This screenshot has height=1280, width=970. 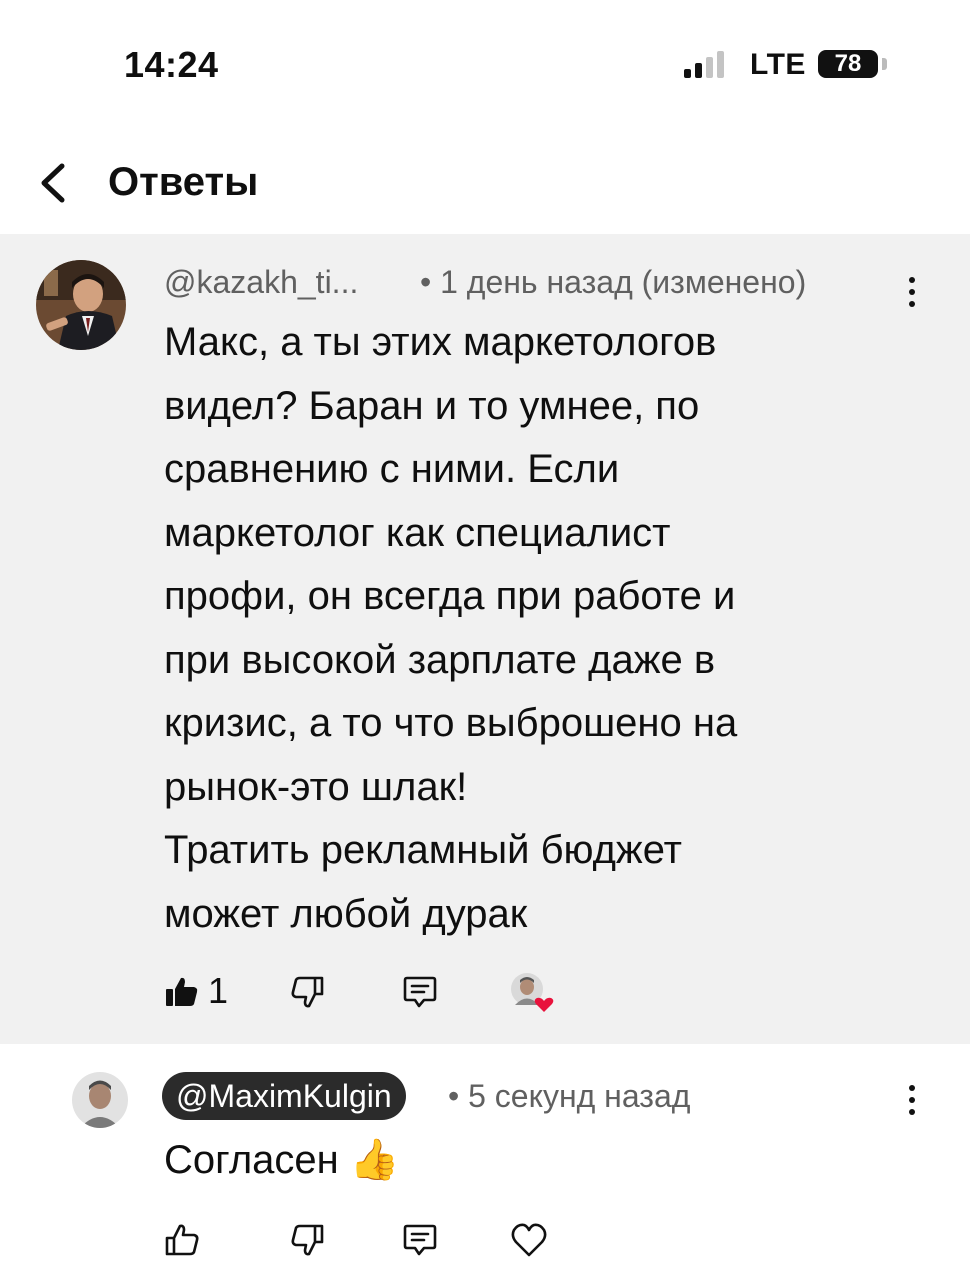 I want to click on thumbs-up-emoji: 👍, so click(x=374, y=1160).